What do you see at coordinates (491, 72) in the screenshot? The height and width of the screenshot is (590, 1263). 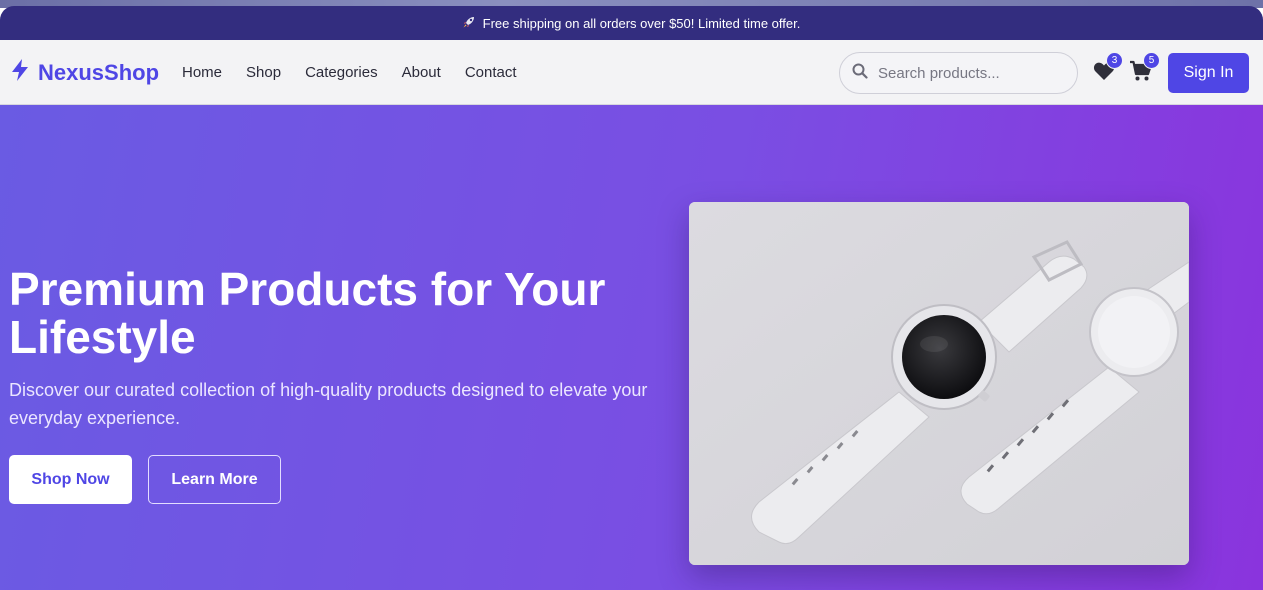 I see `nav-link-contact: Contact` at bounding box center [491, 72].